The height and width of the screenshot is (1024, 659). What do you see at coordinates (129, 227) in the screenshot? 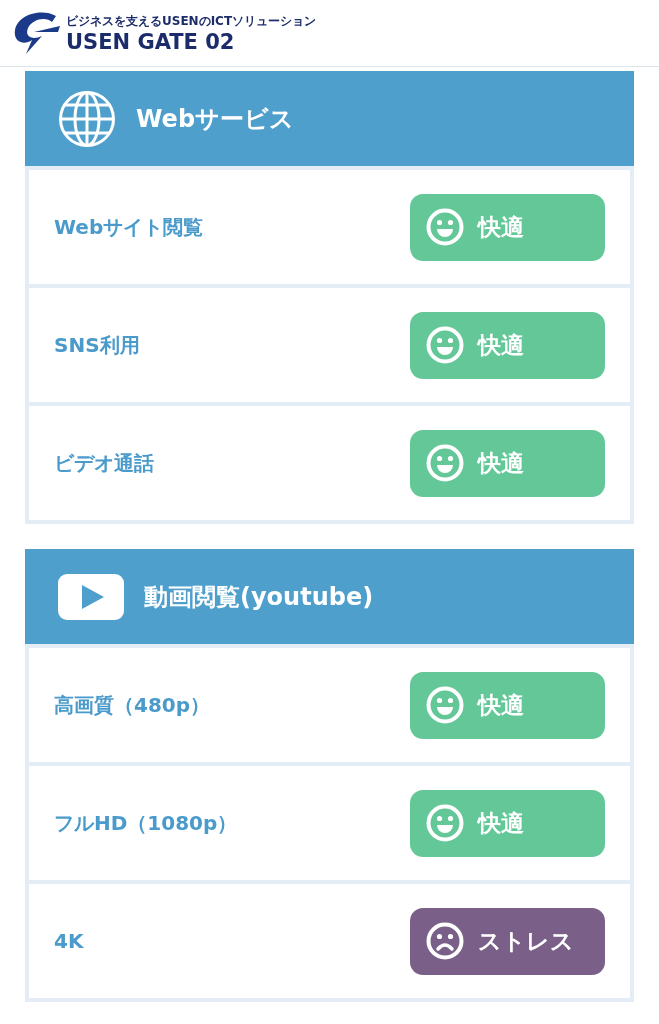
I see `service-label: Webサイト閲覧` at bounding box center [129, 227].